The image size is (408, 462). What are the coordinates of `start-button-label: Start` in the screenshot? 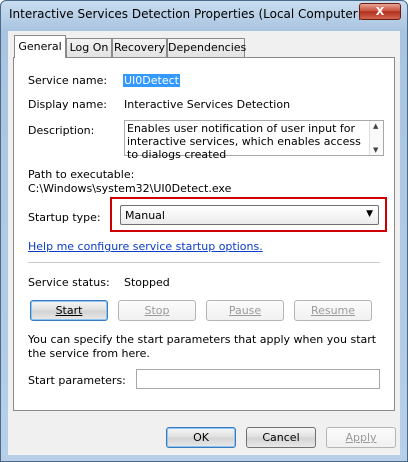 It's located at (69, 310).